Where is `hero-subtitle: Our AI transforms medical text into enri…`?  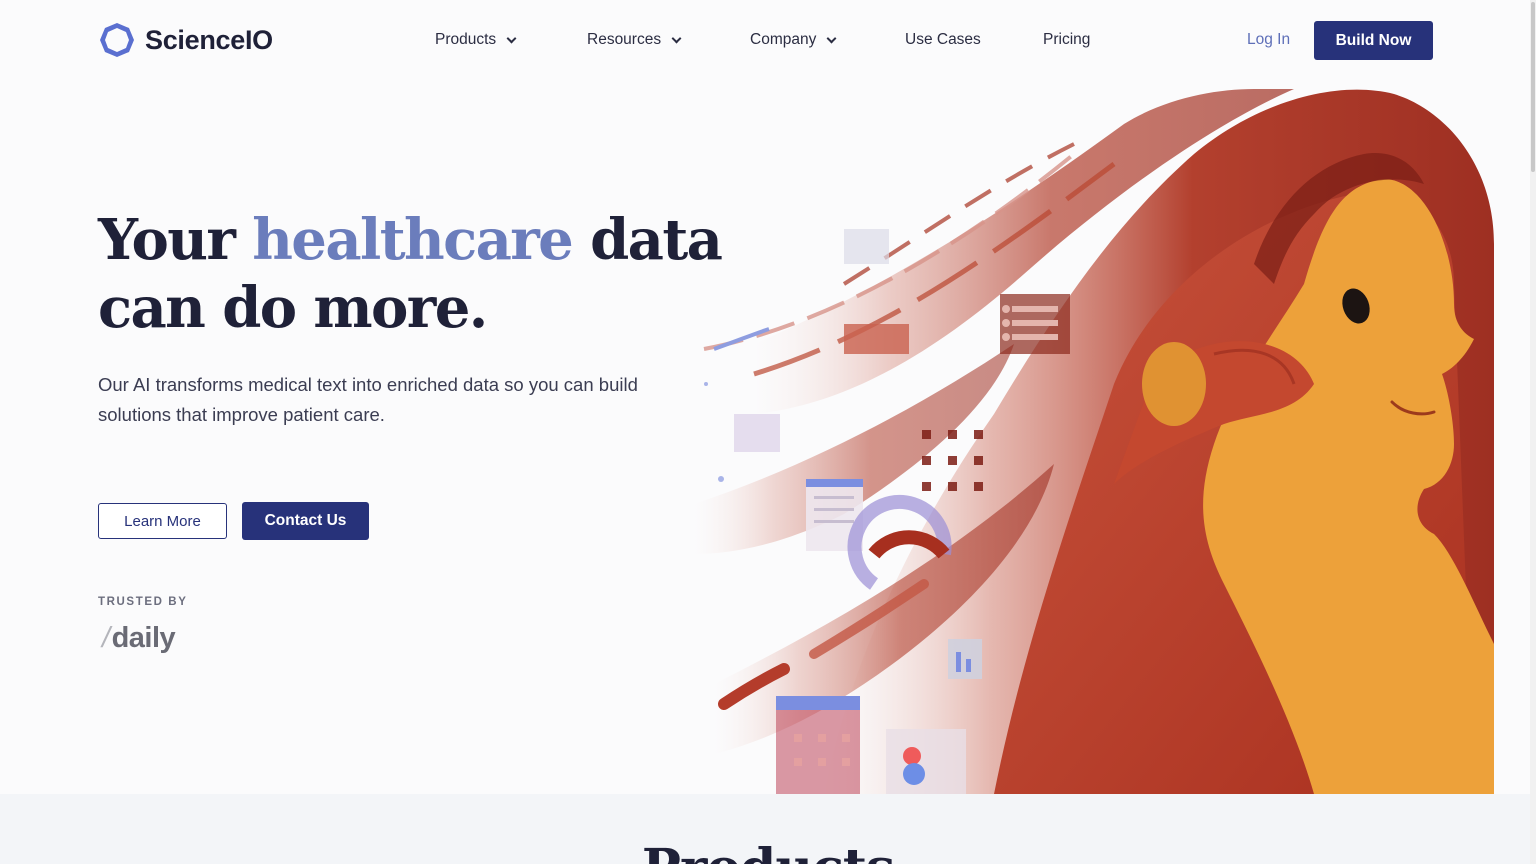 hero-subtitle: Our AI transforms medical text into enri… is located at coordinates (368, 399).